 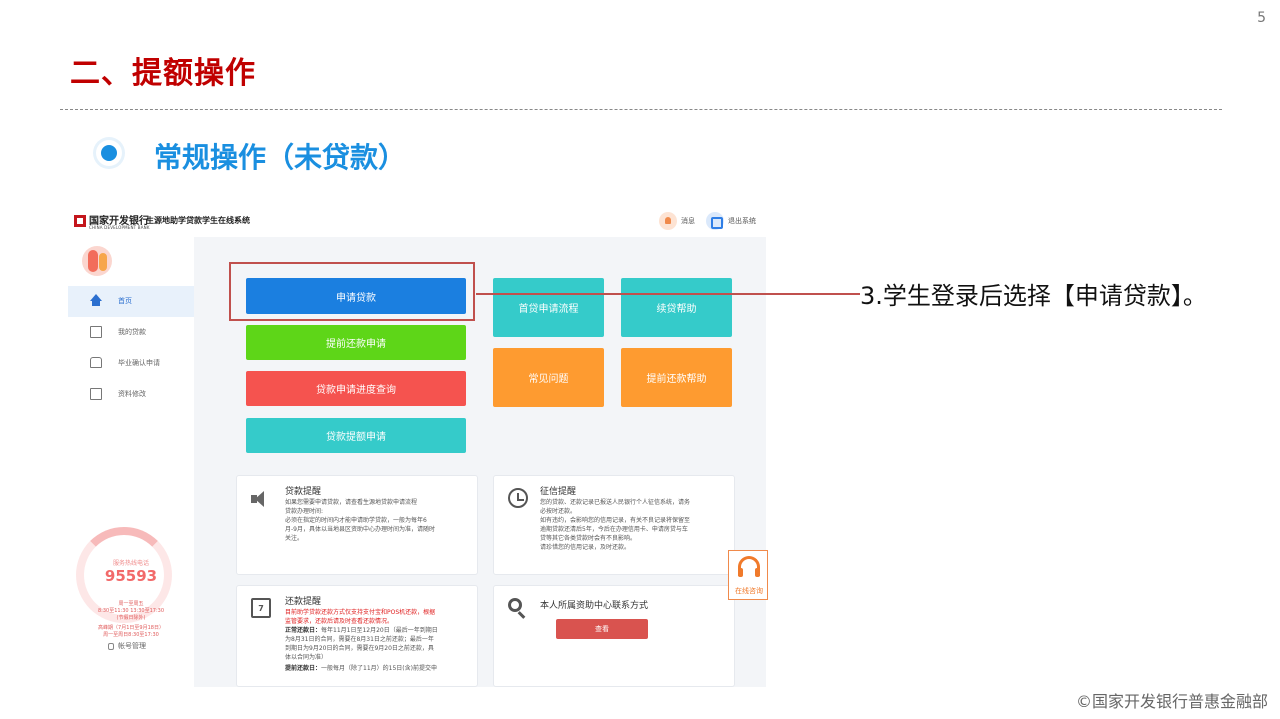 I want to click on view-contact-button: 查看, so click(x=602, y=629).